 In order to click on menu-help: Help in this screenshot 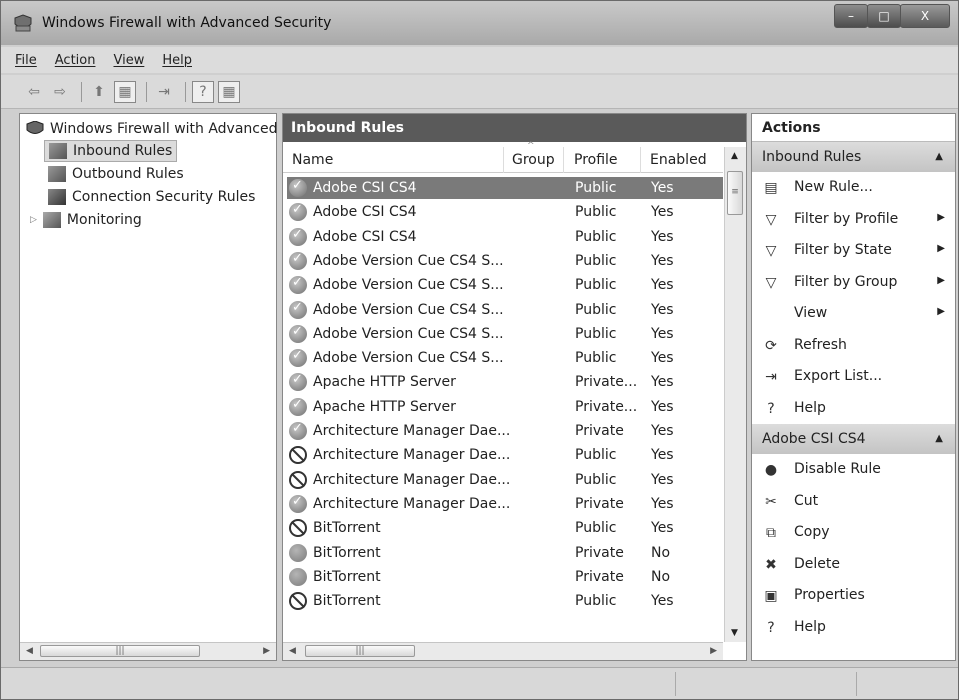, I will do `click(177, 60)`.